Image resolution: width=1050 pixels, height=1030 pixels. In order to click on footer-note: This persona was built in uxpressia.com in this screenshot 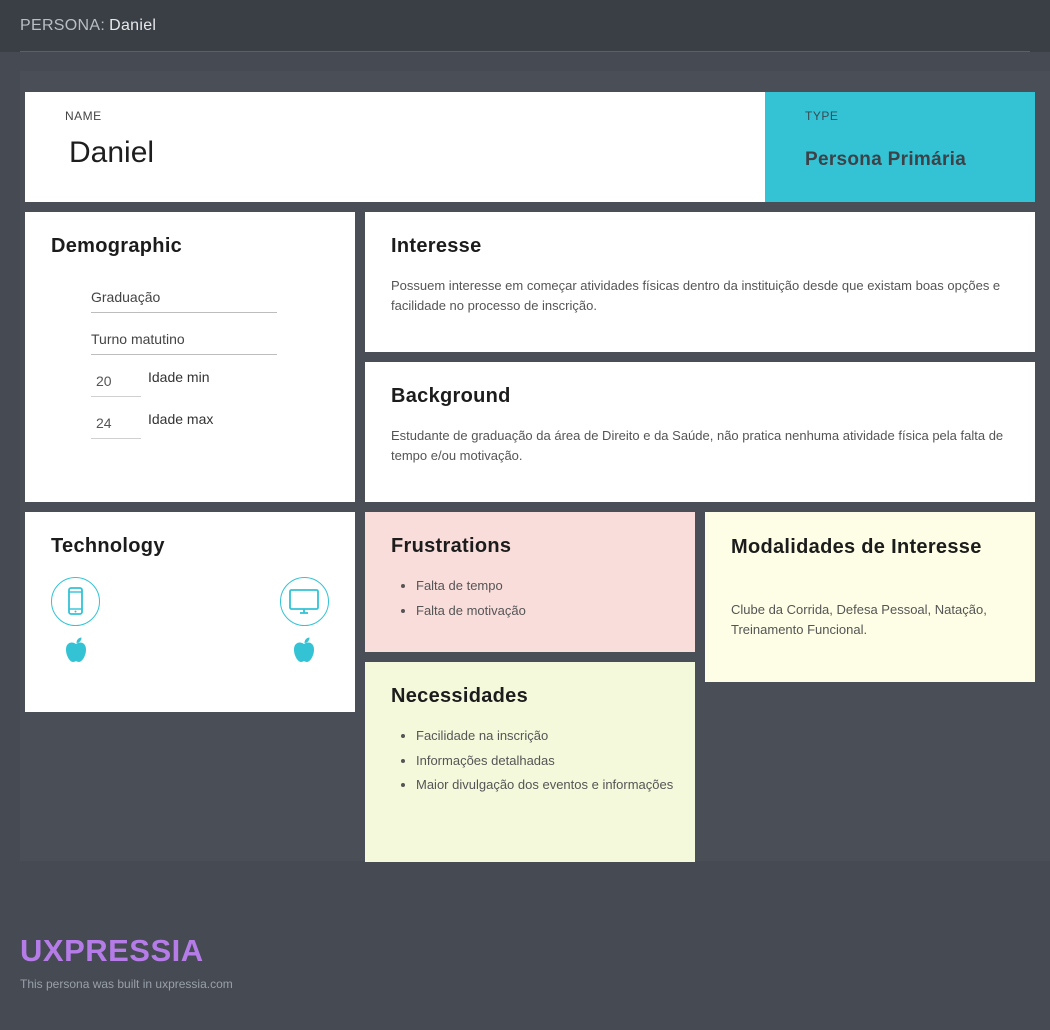, I will do `click(126, 984)`.